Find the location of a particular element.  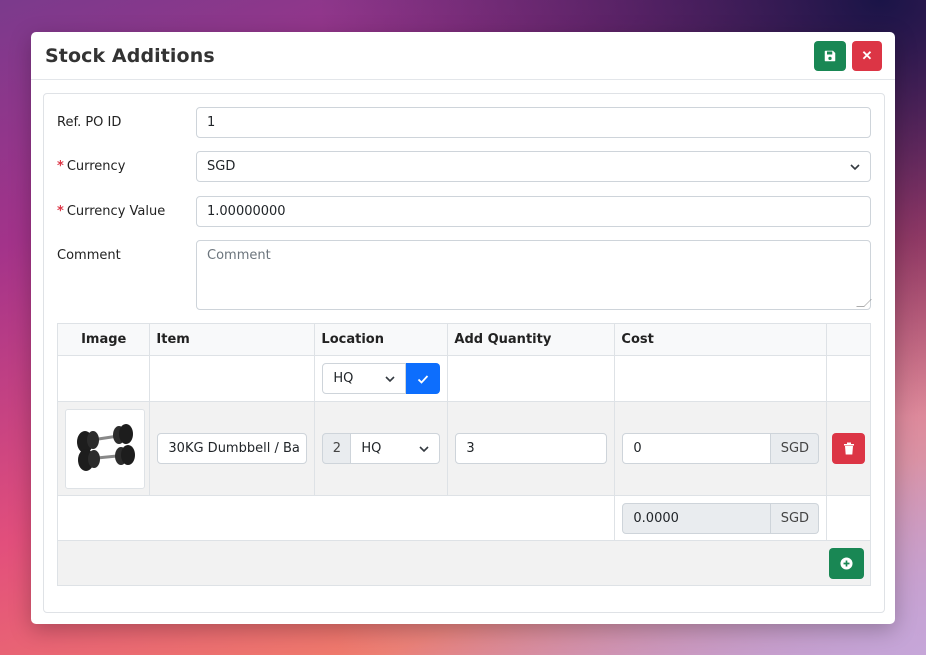

floppy-disk-icon is located at coordinates (830, 55).